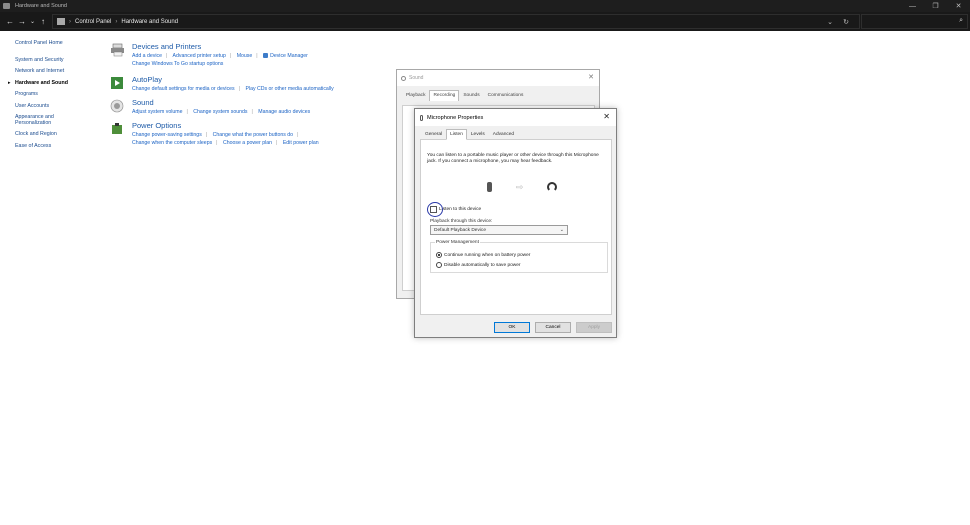 The image size is (970, 525). What do you see at coordinates (199, 56) in the screenshot?
I see `link-advanced-printer-setup: Advanced printer setup` at bounding box center [199, 56].